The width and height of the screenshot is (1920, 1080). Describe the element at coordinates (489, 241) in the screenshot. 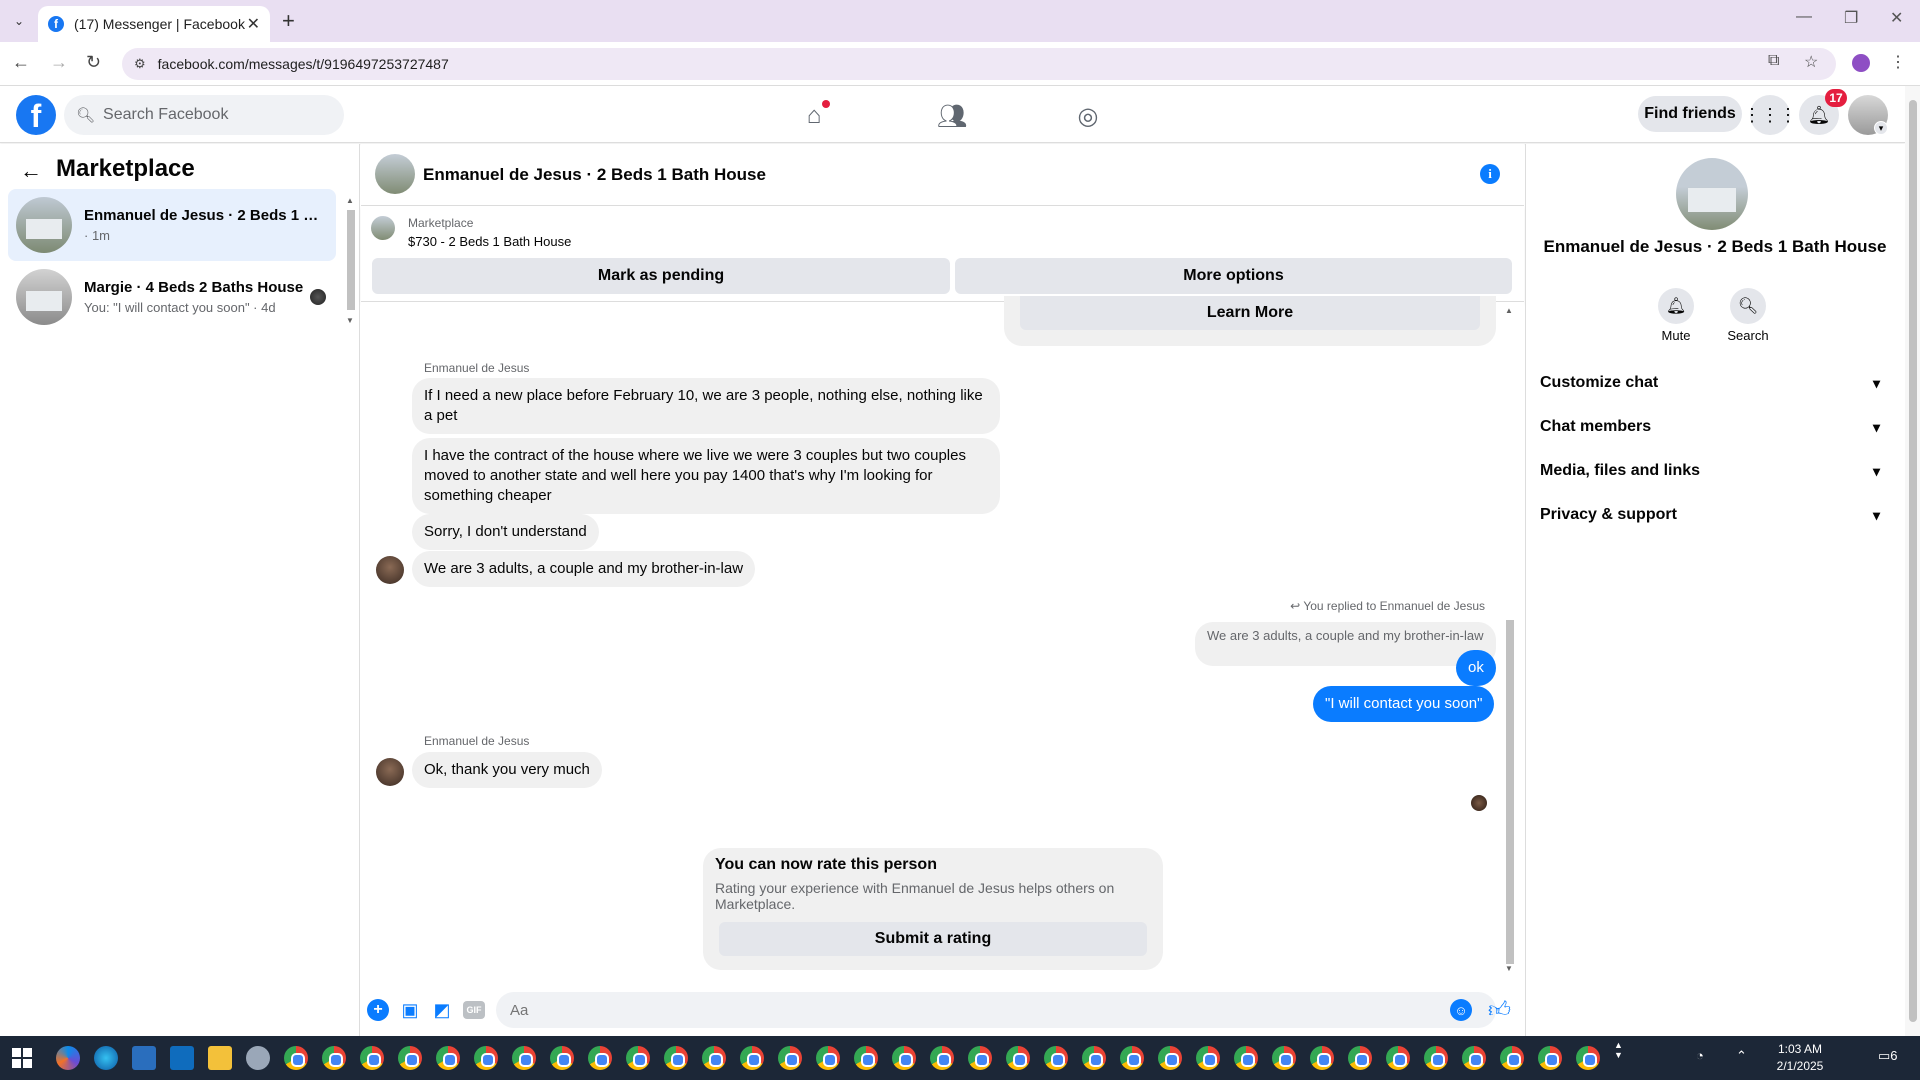

I see `listing-price: $730 - 2 Beds 1 Bath House` at that location.